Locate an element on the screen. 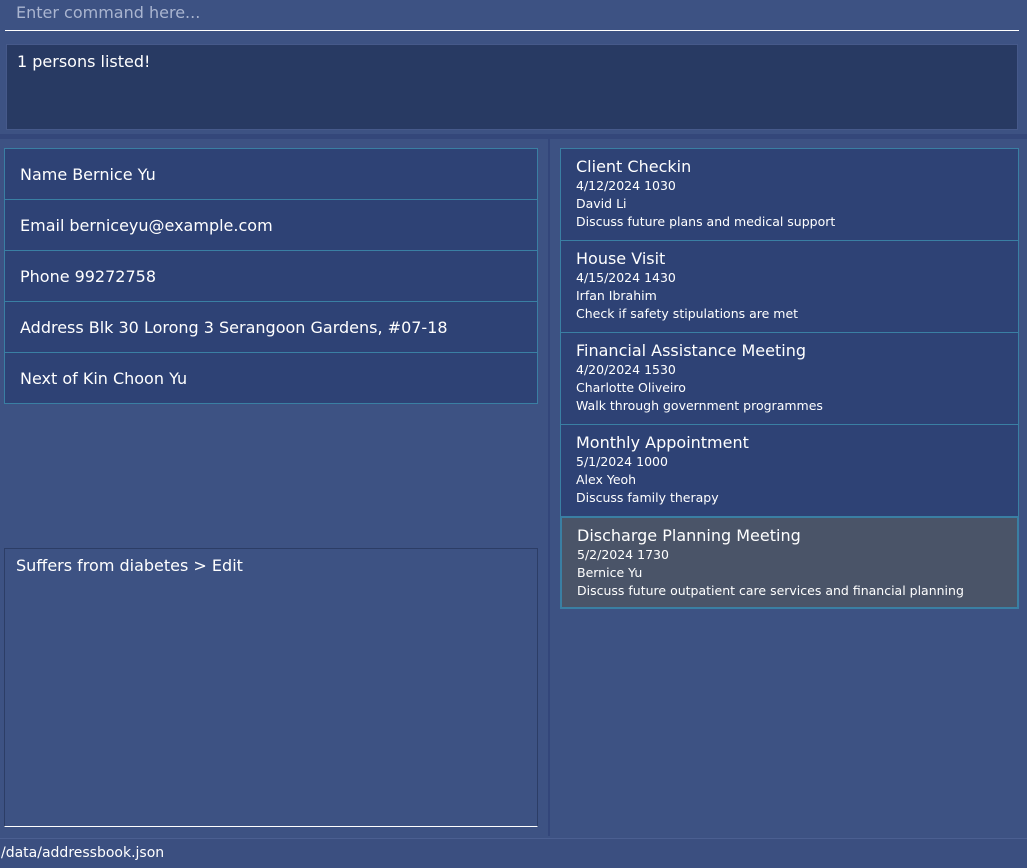  detail-email: Email berniceyu@example.com is located at coordinates (271, 225).